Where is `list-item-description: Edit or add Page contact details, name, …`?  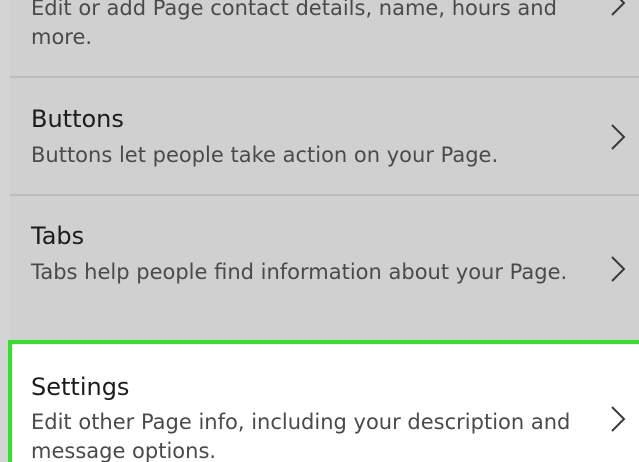 list-item-description: Edit or add Page contact details, name, … is located at coordinates (294, 24).